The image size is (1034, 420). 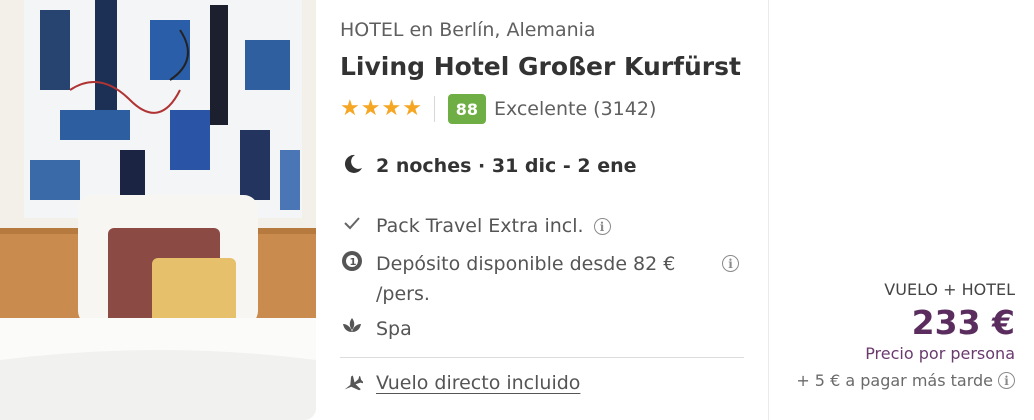 I want to click on rating-divider, so click(x=434, y=109).